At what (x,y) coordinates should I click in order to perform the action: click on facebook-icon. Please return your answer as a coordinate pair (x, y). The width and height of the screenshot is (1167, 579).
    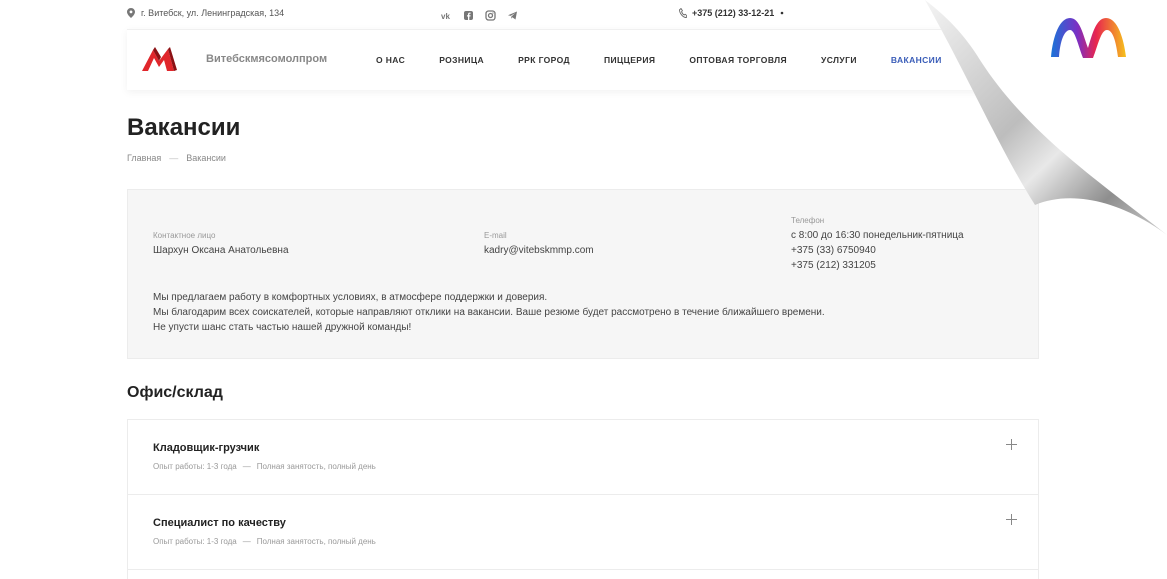
    Looking at the image, I should click on (468, 14).